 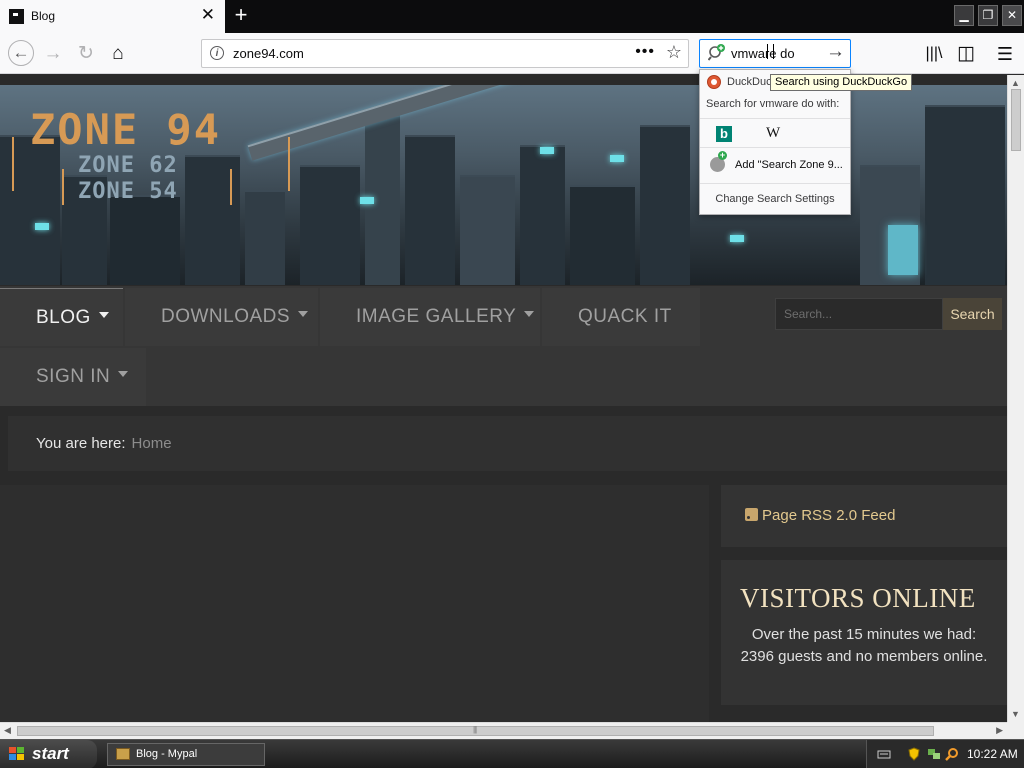 I want to click on system-clock: 10:22 AM, so click(x=992, y=754).